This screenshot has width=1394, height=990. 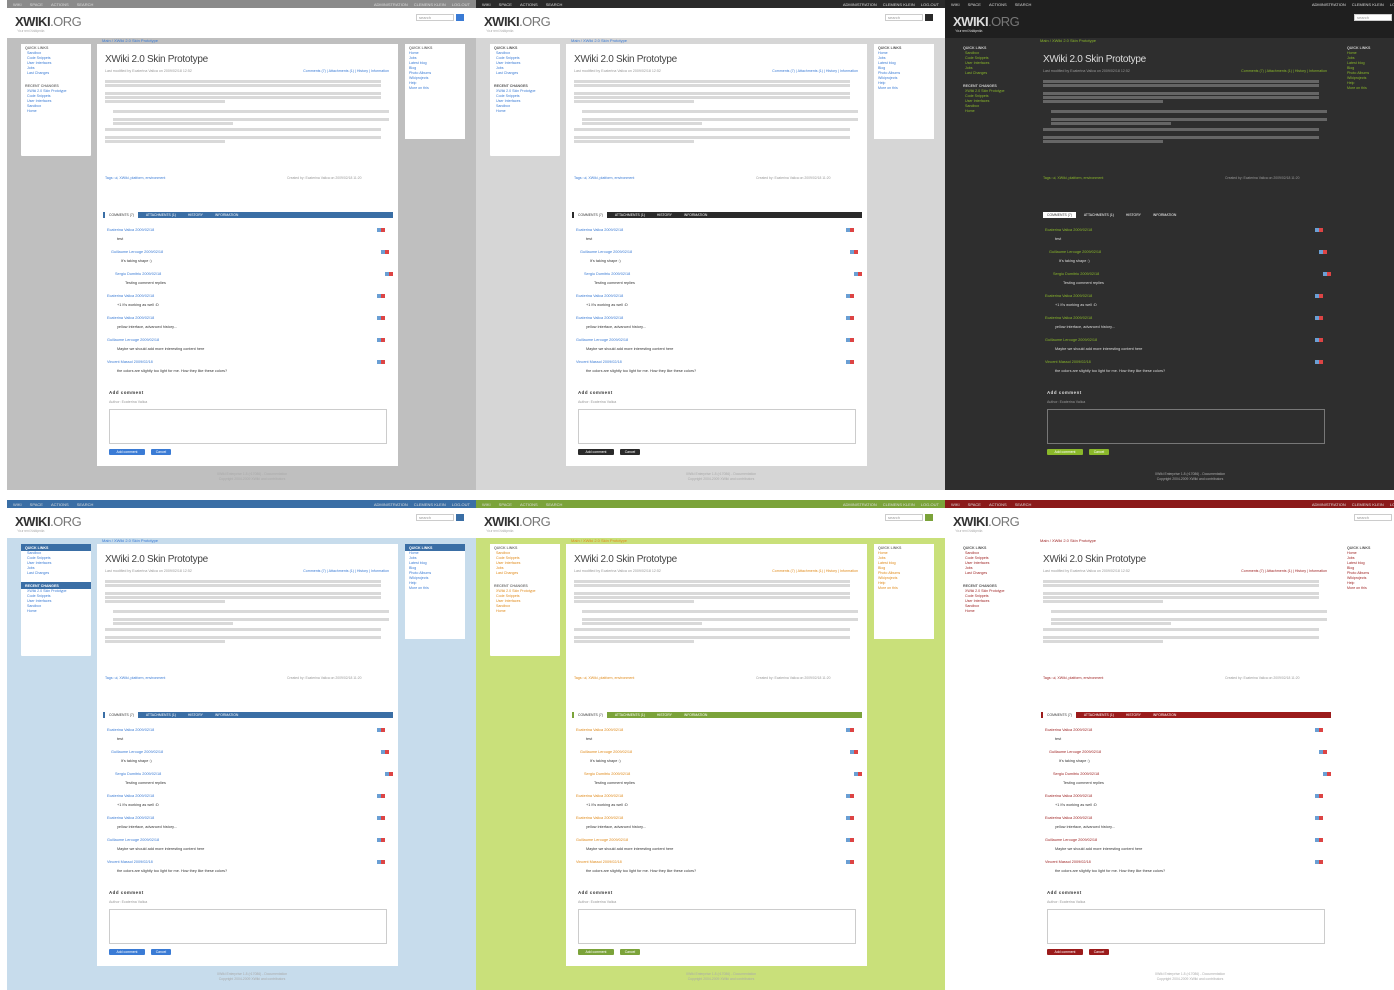 What do you see at coordinates (630, 215) in the screenshot?
I see `tab: Attachments (1)` at bounding box center [630, 215].